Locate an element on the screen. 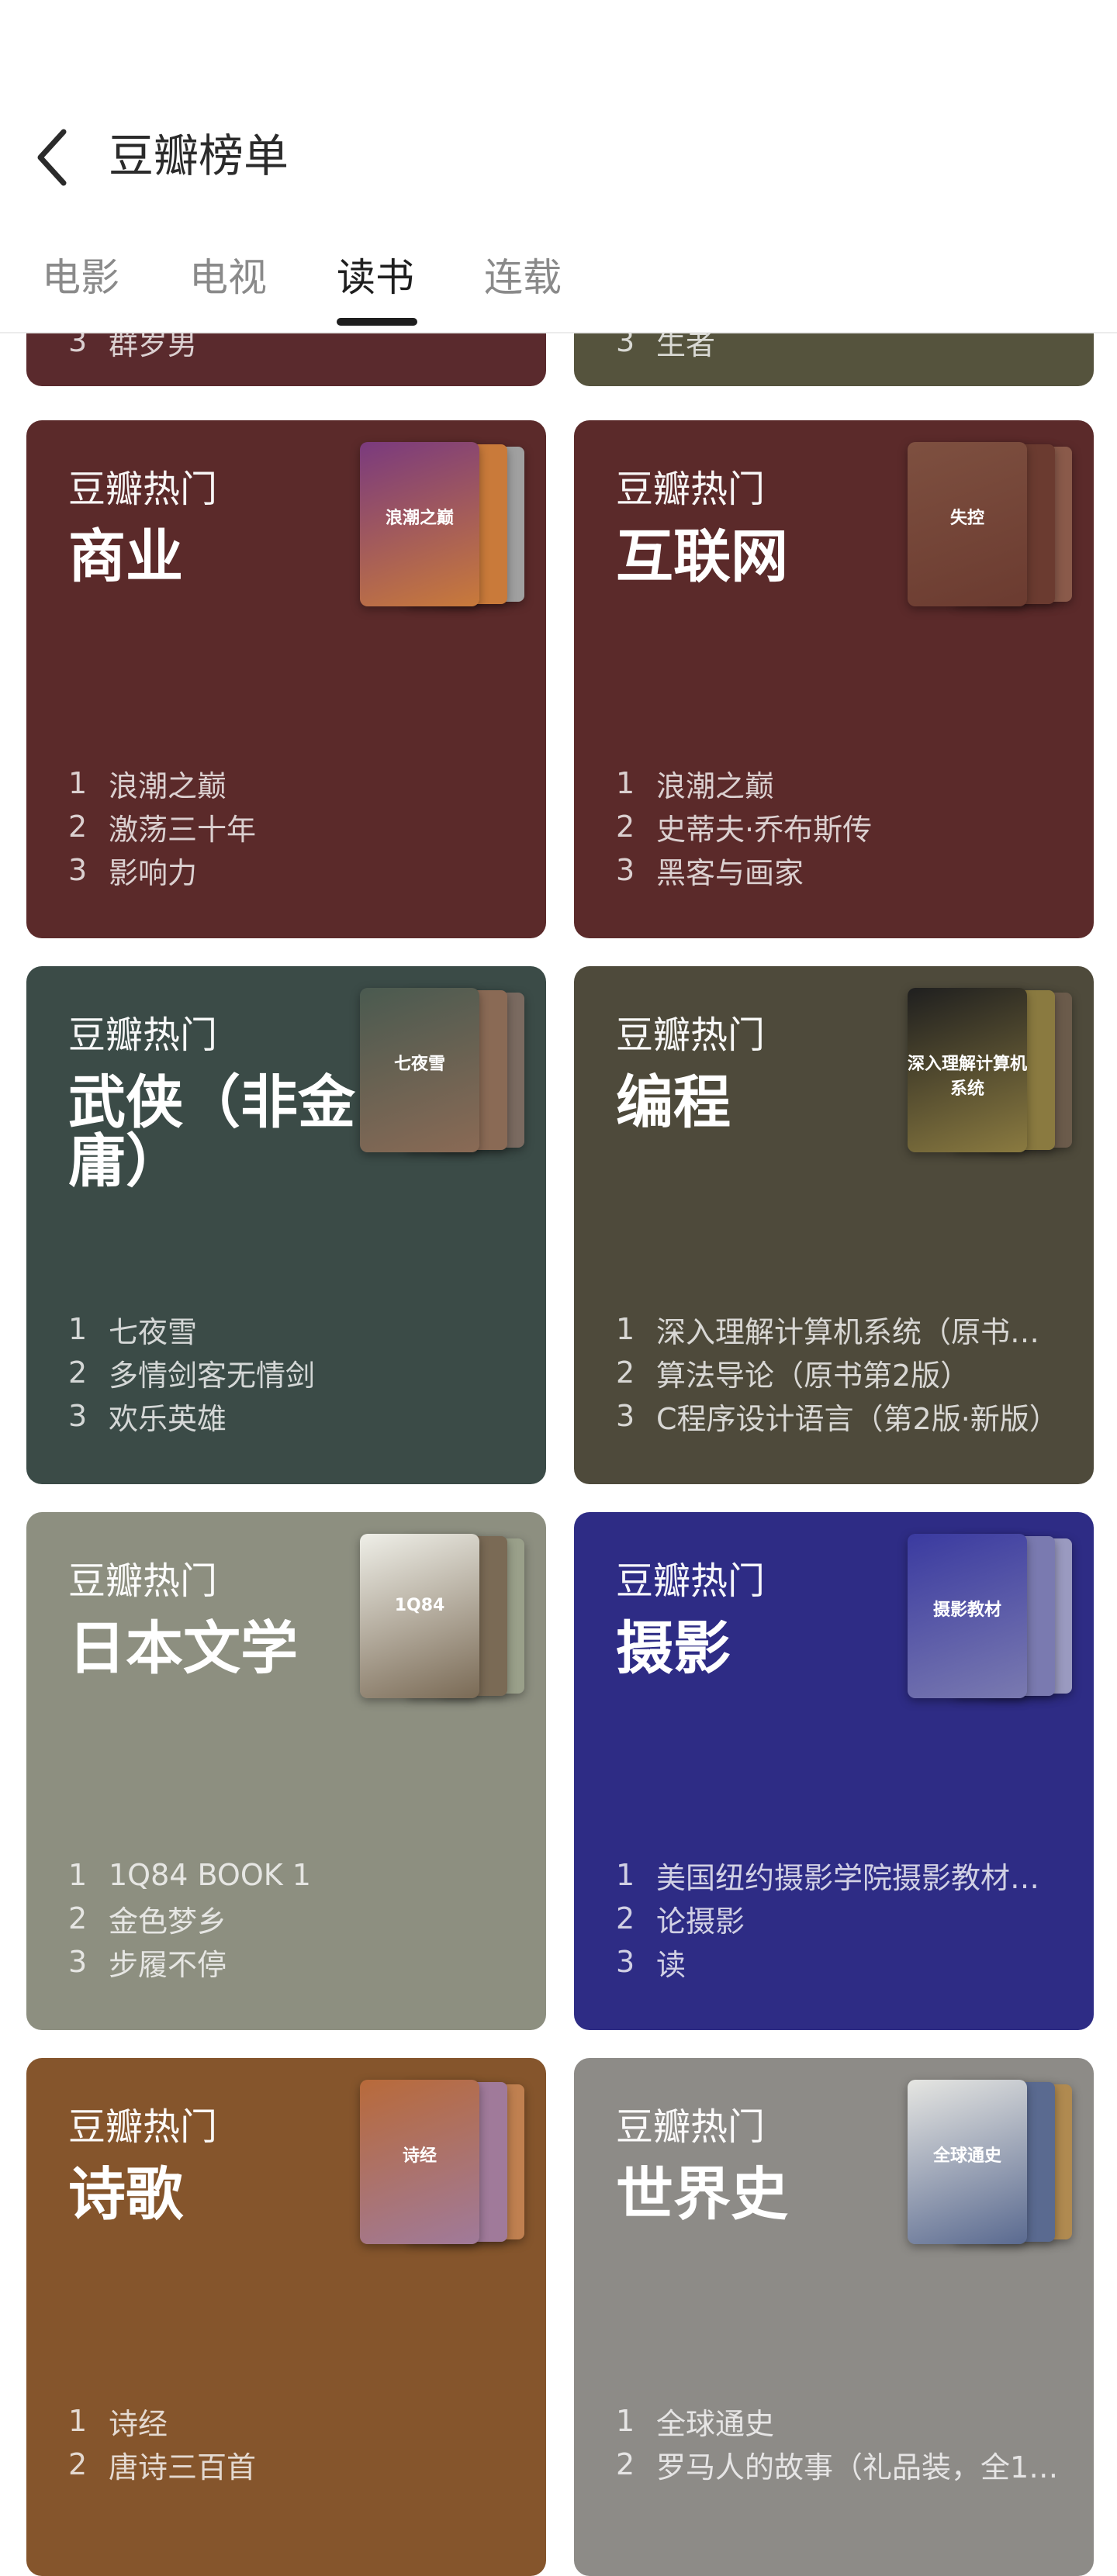 Image resolution: width=1117 pixels, height=2576 pixels. tab-books: 读书 is located at coordinates (375, 278).